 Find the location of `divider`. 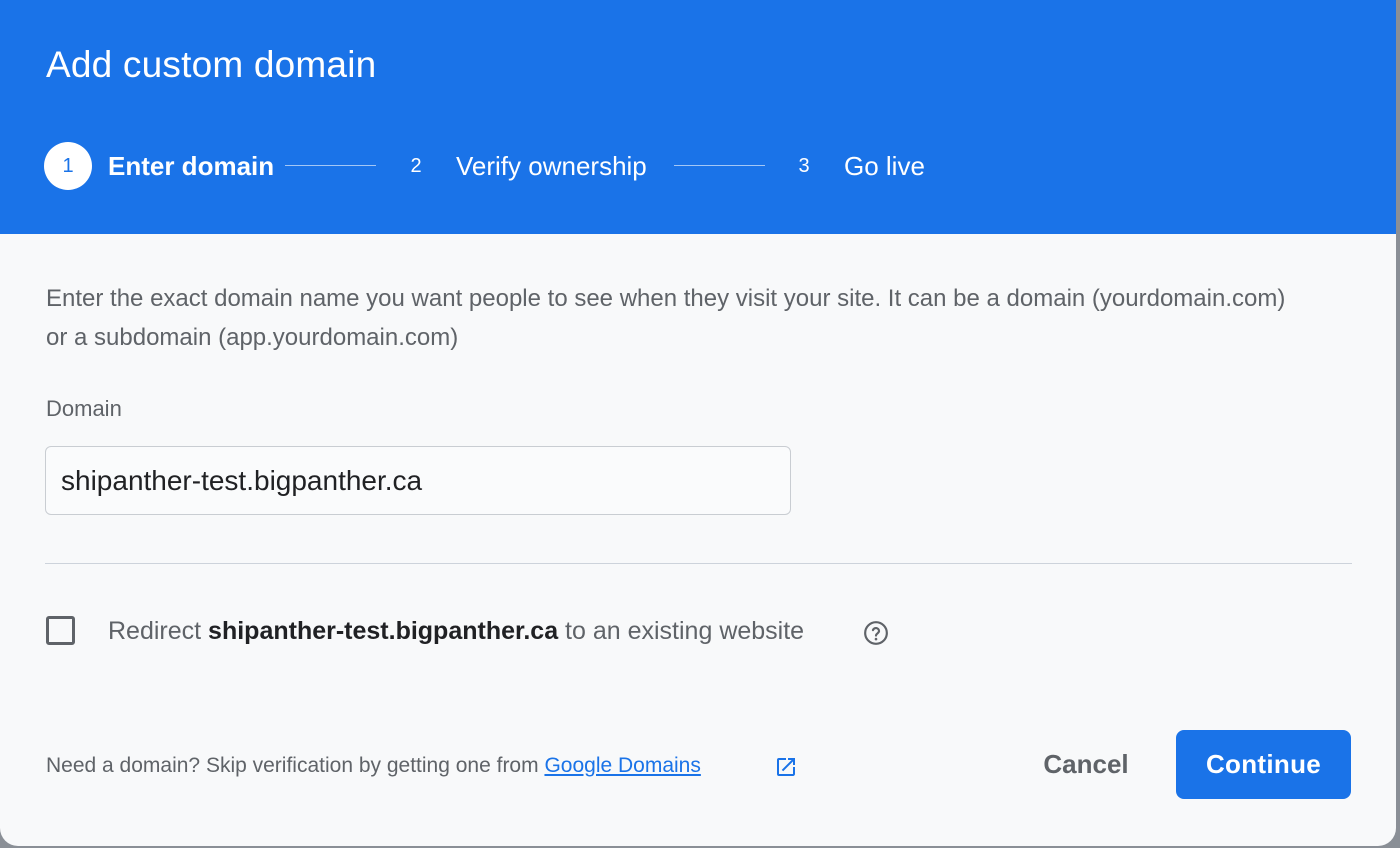

divider is located at coordinates (698, 563).